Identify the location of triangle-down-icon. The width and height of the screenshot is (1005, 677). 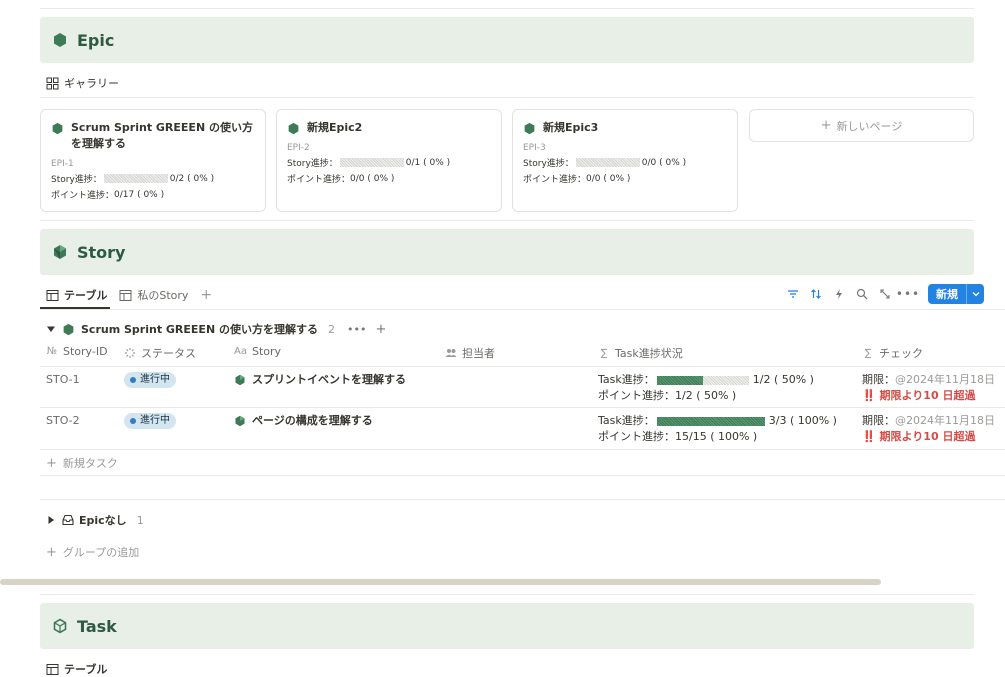
(51, 329).